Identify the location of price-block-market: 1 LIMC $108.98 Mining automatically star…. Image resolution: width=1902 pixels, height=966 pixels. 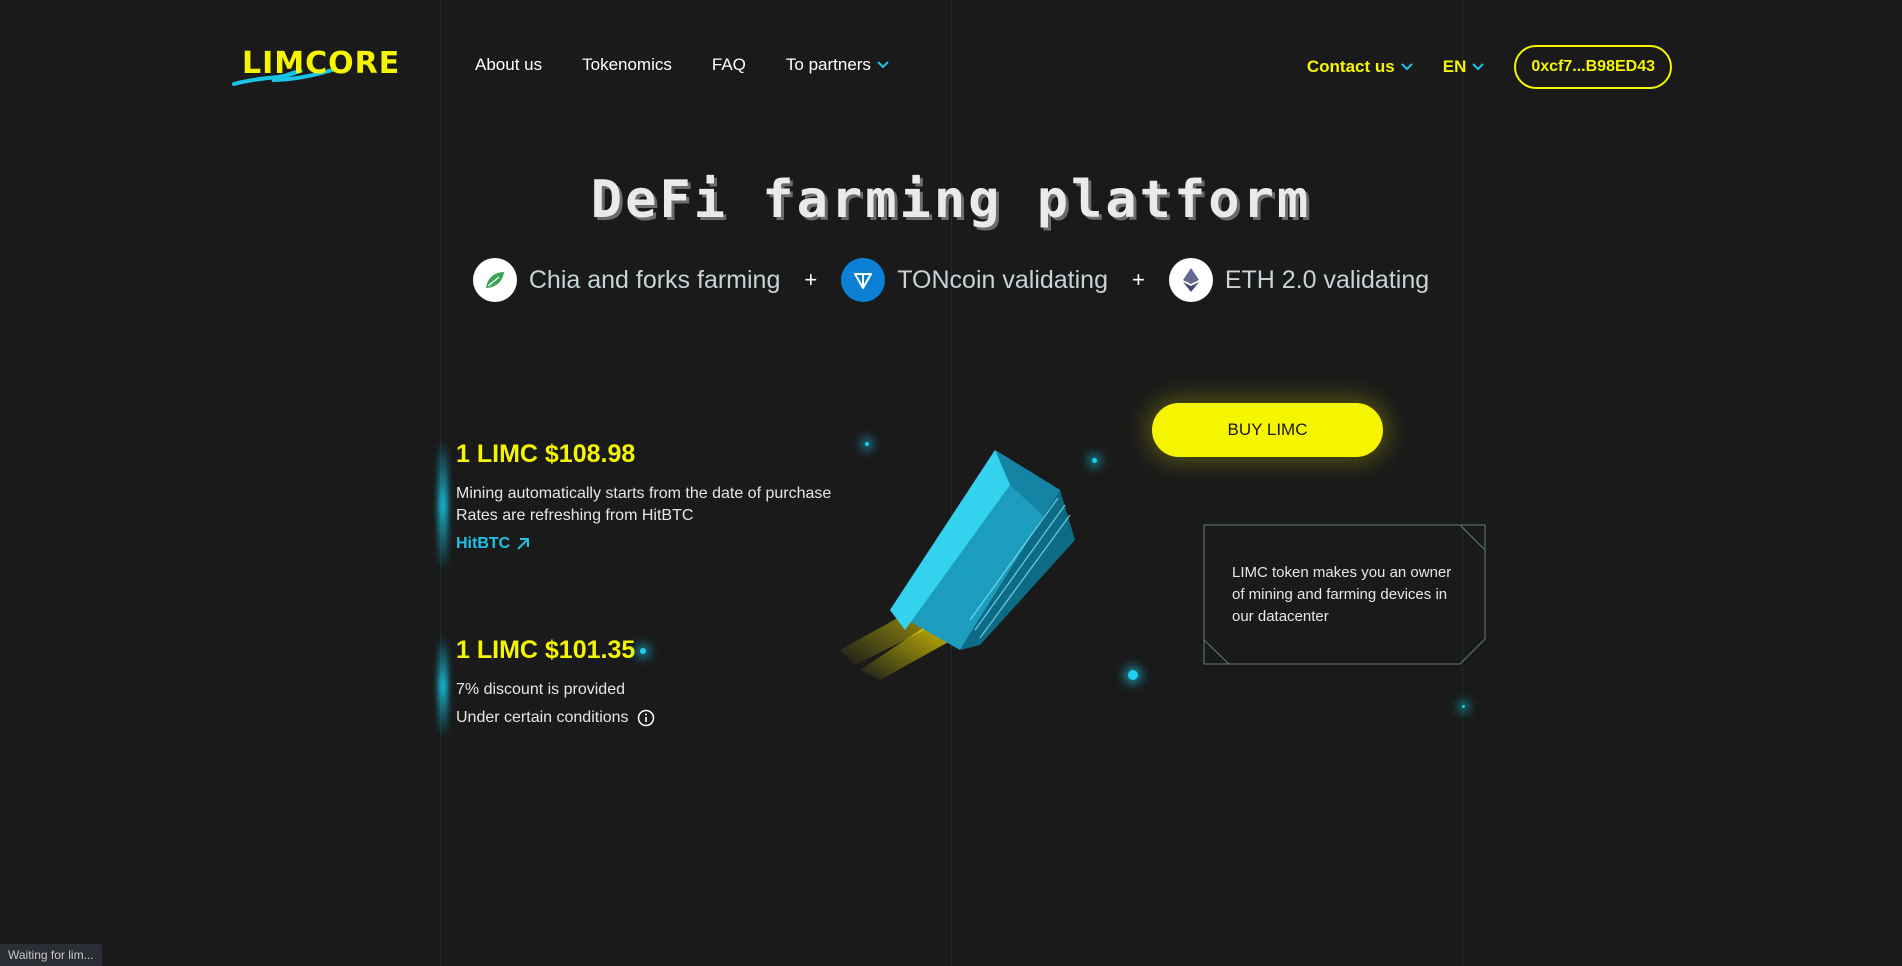
(635, 505).